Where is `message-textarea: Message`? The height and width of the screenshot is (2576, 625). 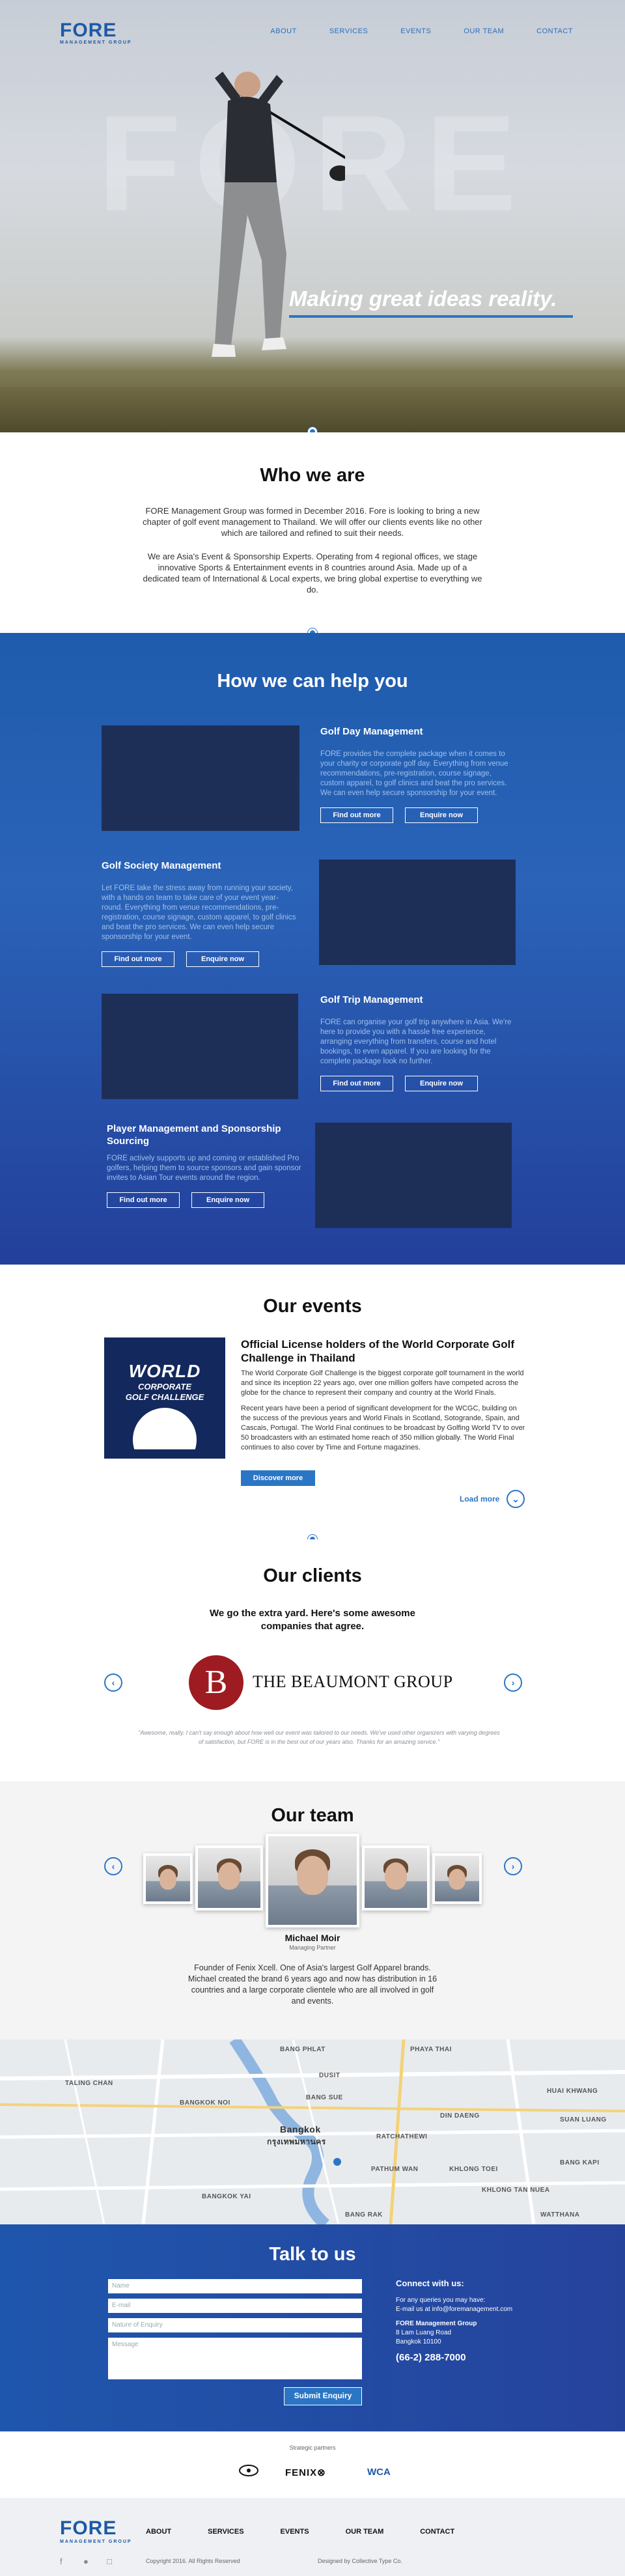
message-textarea: Message is located at coordinates (235, 2359).